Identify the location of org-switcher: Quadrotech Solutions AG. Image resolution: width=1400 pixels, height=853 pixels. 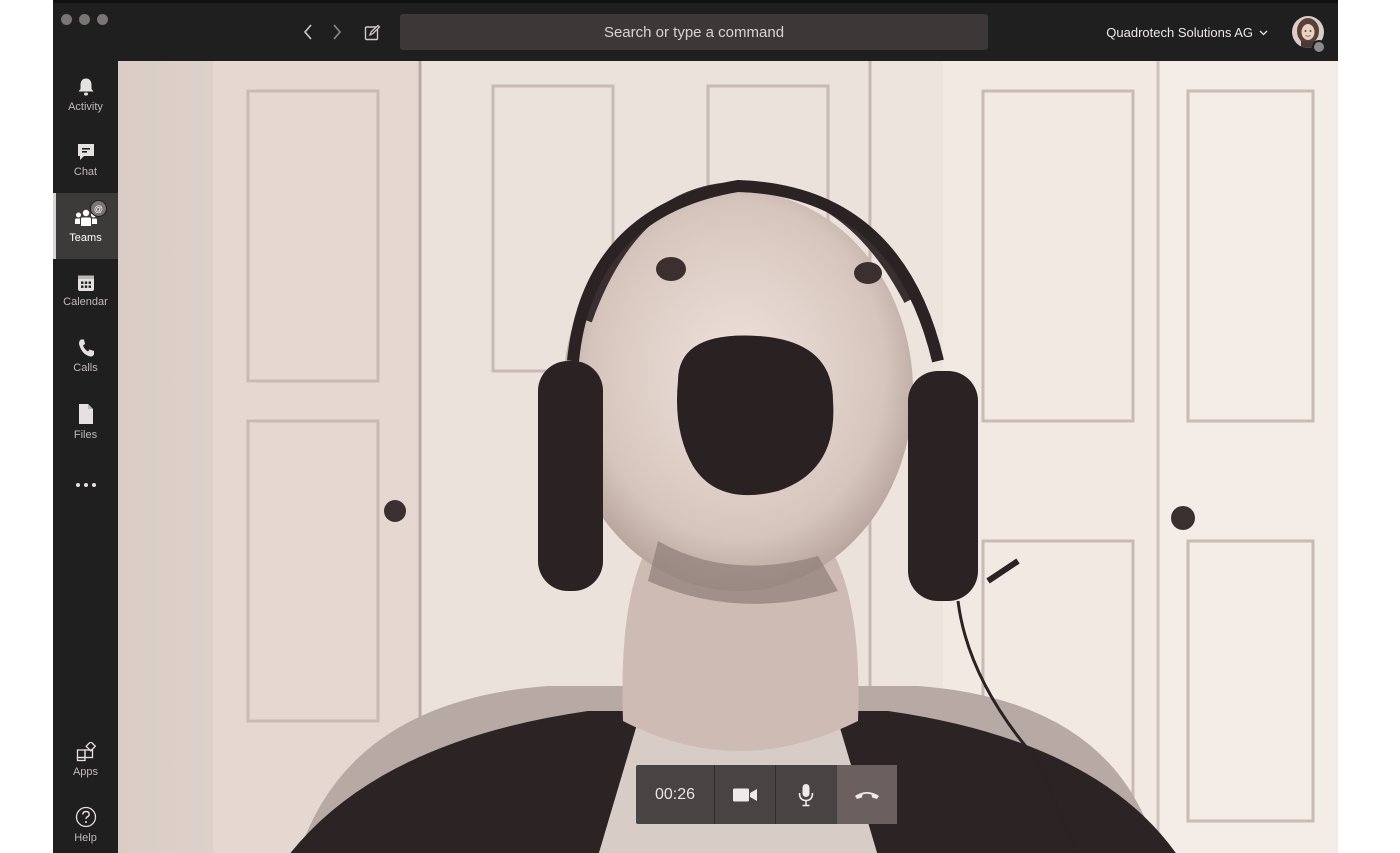
(1187, 32).